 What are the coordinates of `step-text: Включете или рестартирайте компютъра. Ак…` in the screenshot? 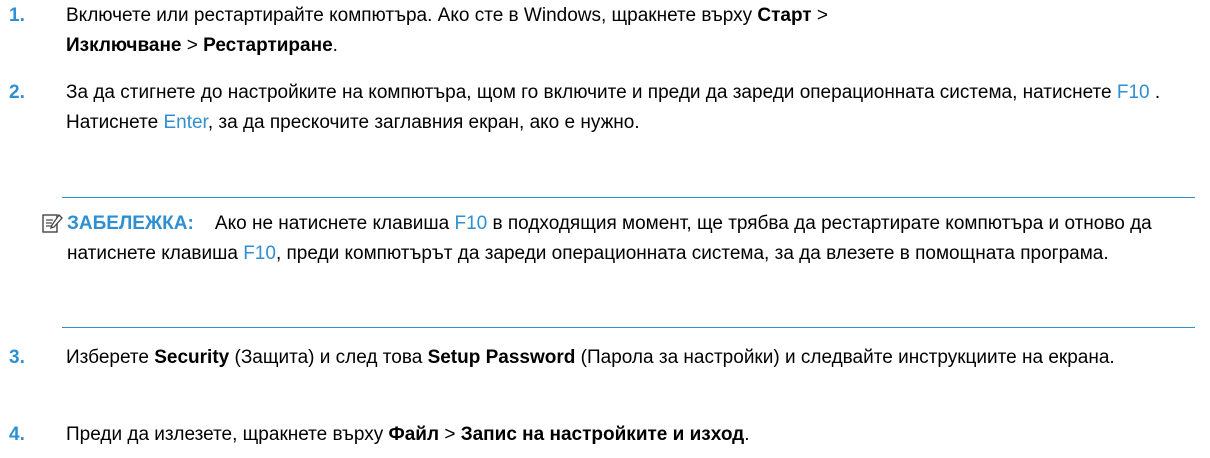 It's located at (447, 30).